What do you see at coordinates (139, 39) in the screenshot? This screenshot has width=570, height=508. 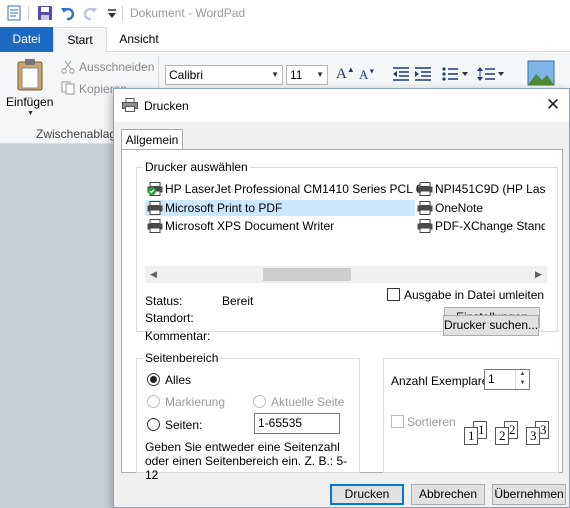 I see `tab-view: Ansicht` at bounding box center [139, 39].